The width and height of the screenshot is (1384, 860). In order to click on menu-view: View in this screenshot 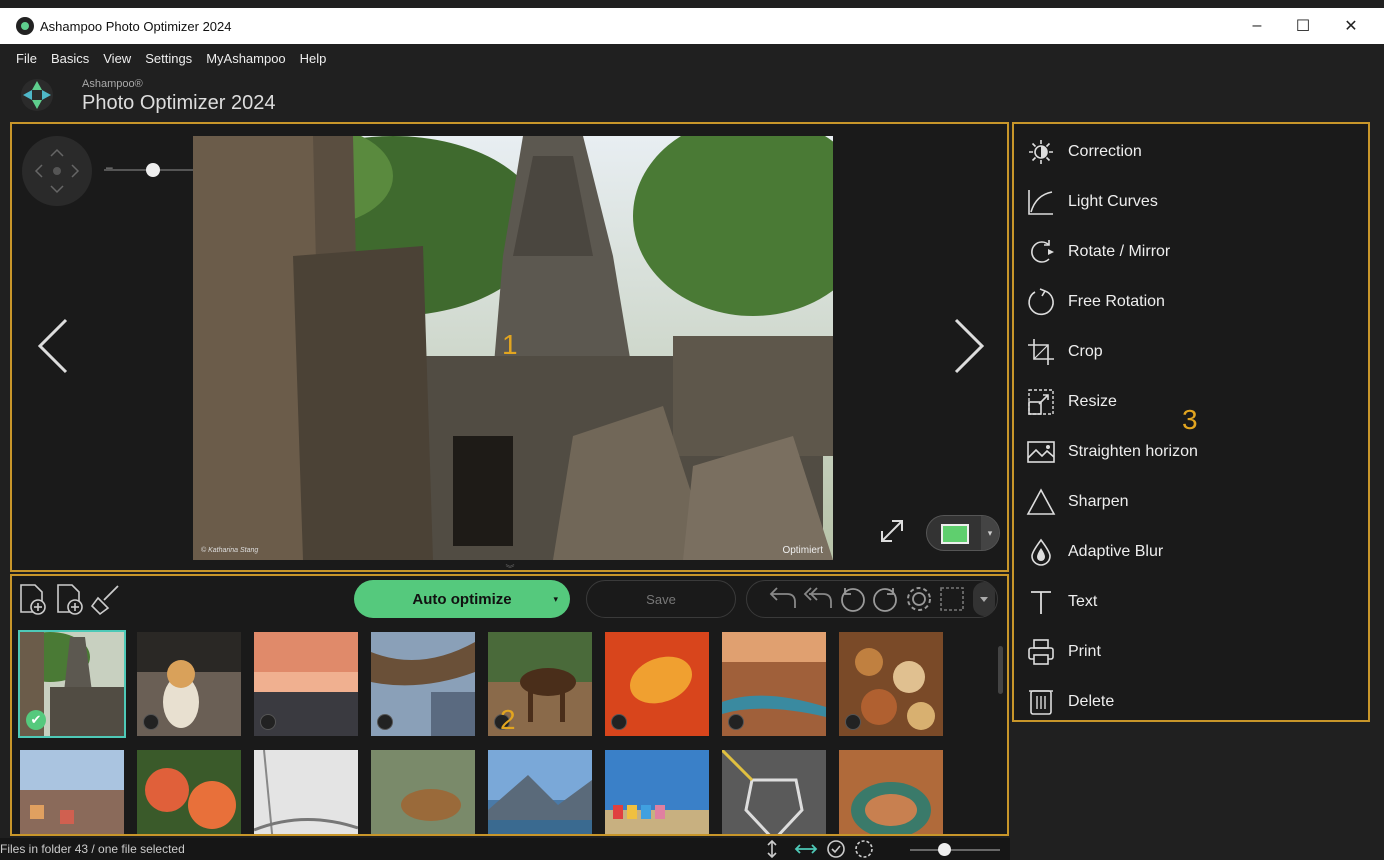, I will do `click(117, 58)`.